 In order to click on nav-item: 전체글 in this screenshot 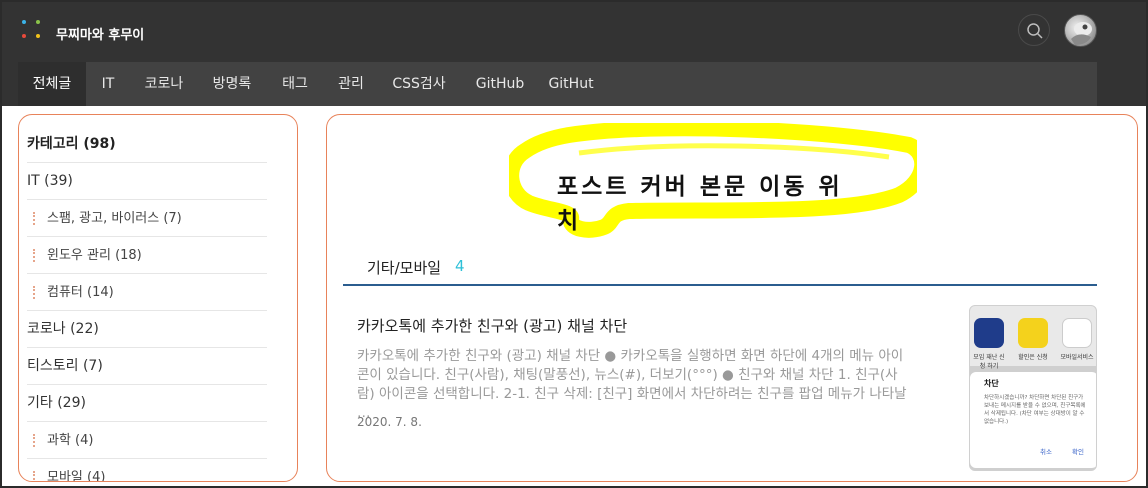, I will do `click(52, 84)`.